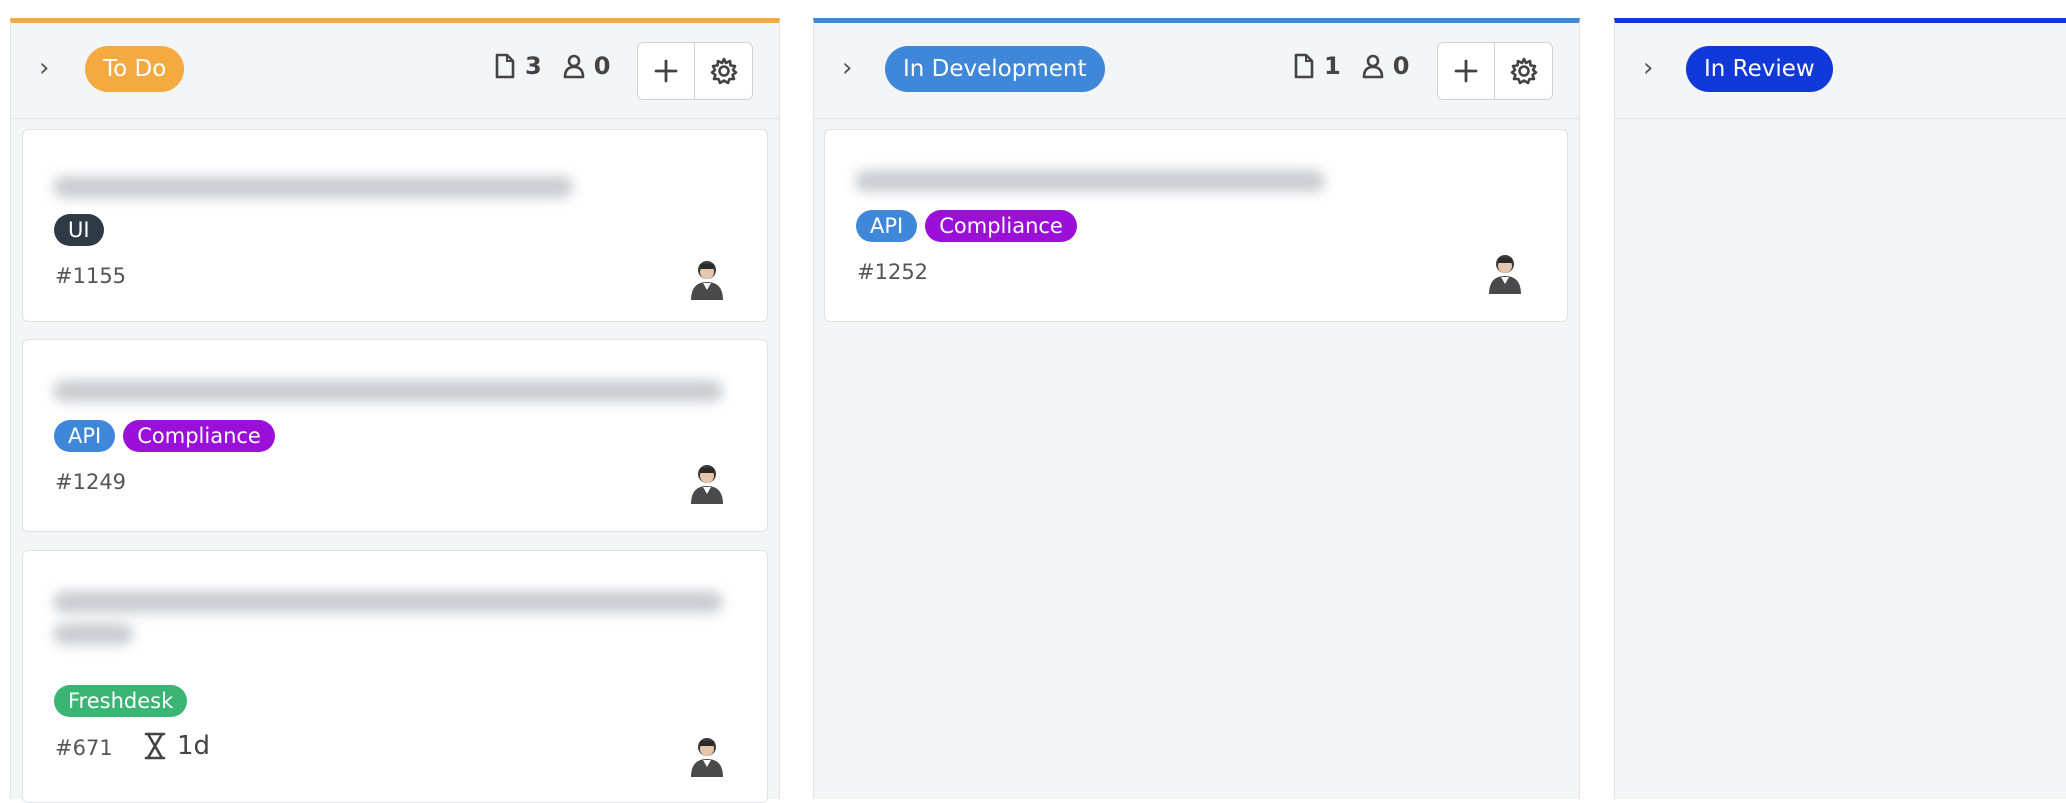  What do you see at coordinates (91, 482) in the screenshot?
I see `card-id: #1249` at bounding box center [91, 482].